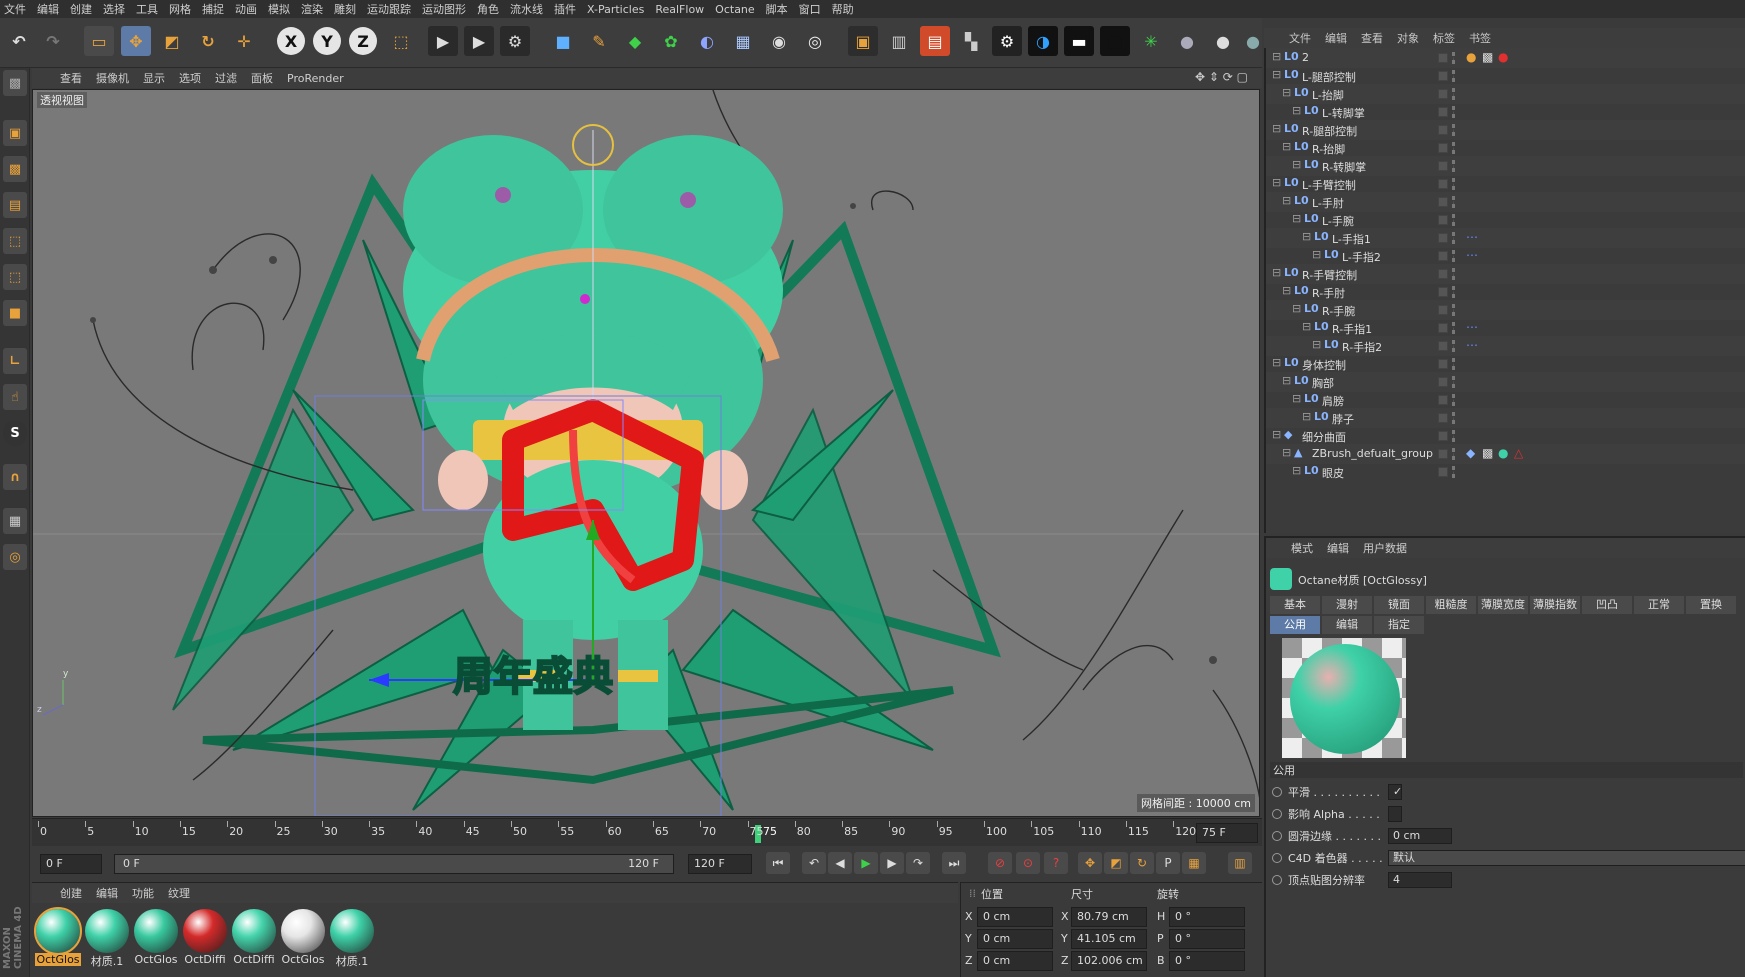 The image size is (1745, 977). I want to click on key-scale-icon: ◩, so click(1116, 863).